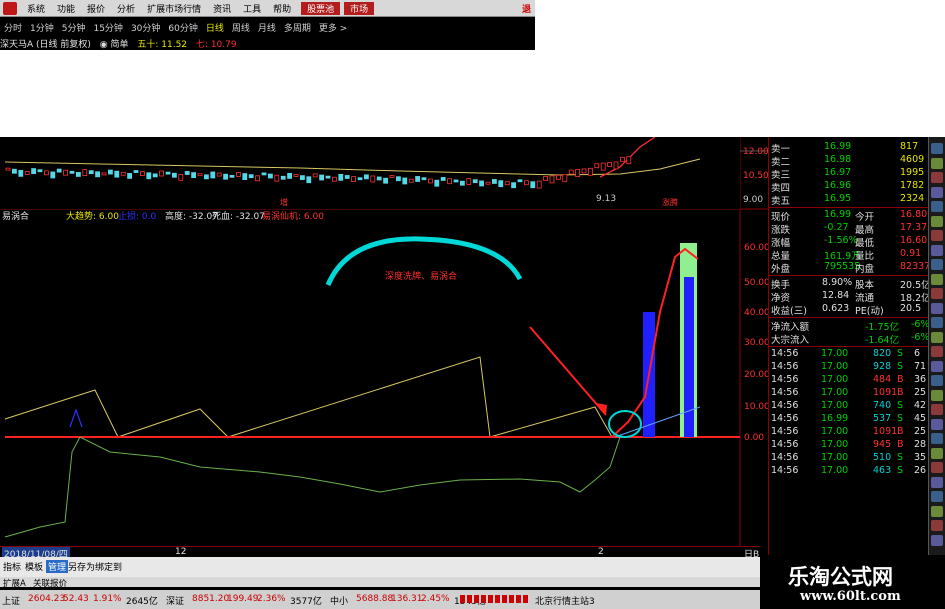  Describe the element at coordinates (42, 27) in the screenshot. I see `period-1min: 1分钟` at that location.